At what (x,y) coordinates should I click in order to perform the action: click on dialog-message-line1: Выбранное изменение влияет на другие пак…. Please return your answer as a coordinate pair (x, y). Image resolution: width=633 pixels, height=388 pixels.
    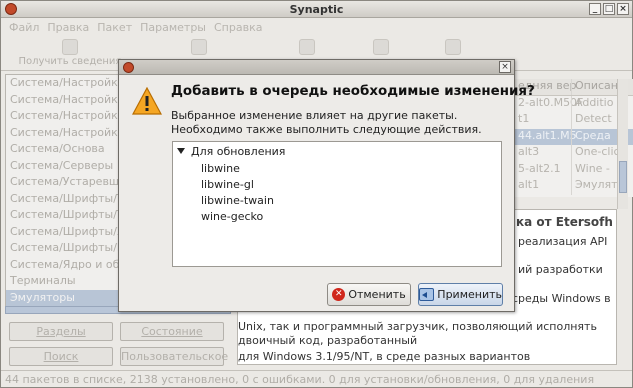
    Looking at the image, I should click on (314, 115).